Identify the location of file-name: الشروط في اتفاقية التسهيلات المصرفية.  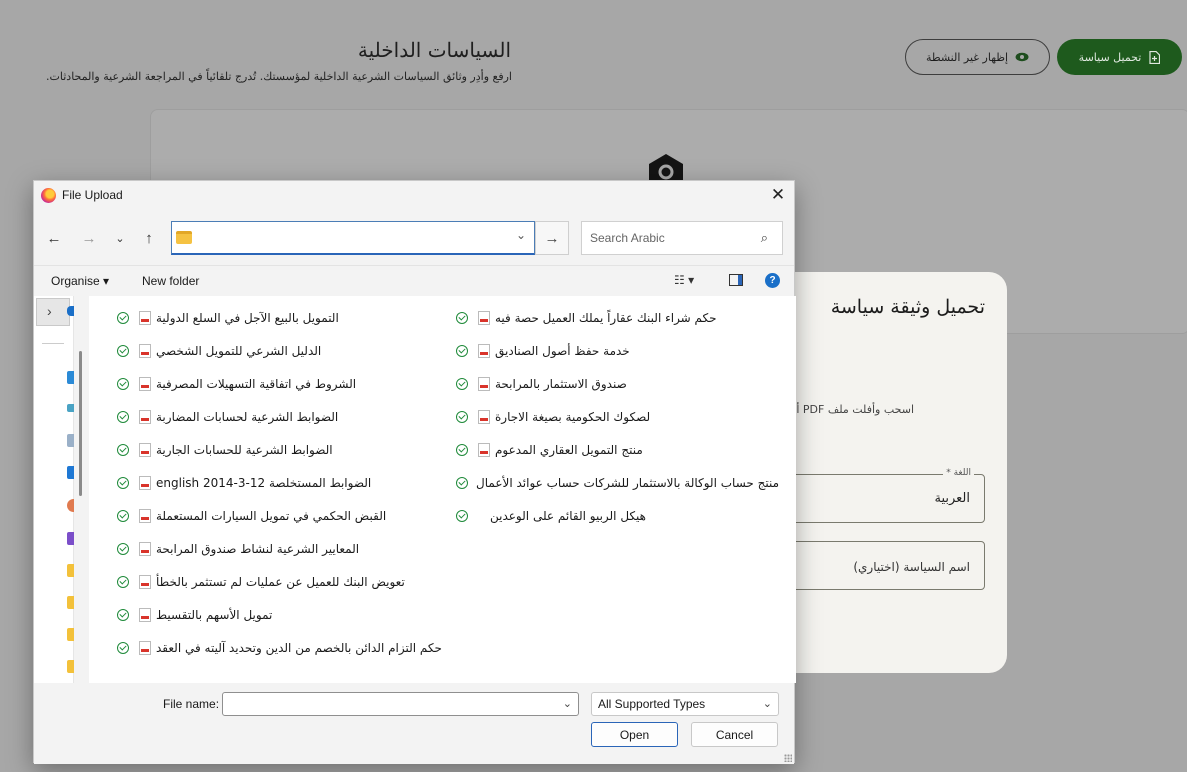
(256, 384).